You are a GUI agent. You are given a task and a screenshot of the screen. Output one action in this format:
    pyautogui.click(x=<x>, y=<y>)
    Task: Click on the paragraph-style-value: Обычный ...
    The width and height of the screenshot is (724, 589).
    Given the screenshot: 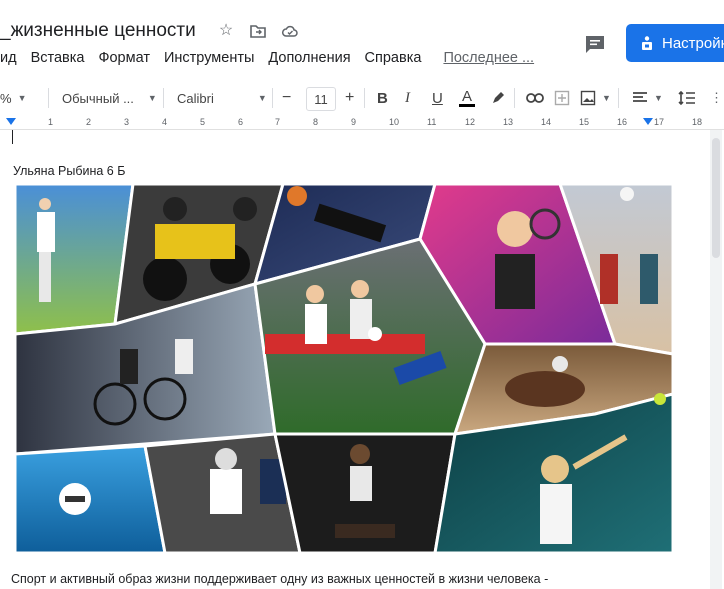 What is the action you would take?
    pyautogui.click(x=98, y=98)
    